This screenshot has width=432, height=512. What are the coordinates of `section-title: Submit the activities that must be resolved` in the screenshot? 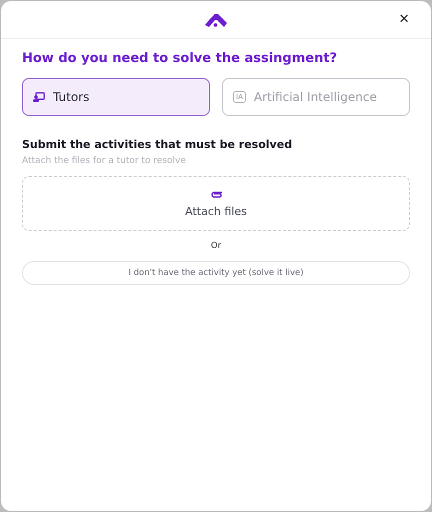 It's located at (158, 144).